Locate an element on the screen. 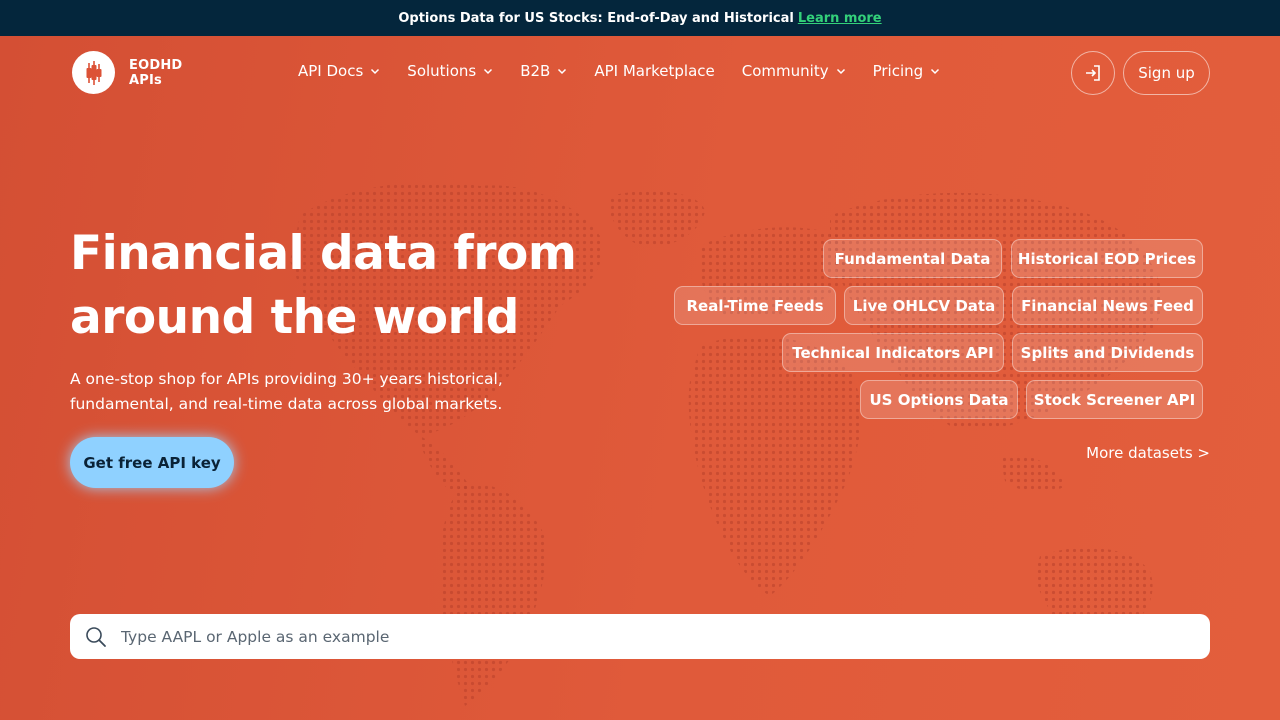  logo-text: EODHD APIs is located at coordinates (155, 73).